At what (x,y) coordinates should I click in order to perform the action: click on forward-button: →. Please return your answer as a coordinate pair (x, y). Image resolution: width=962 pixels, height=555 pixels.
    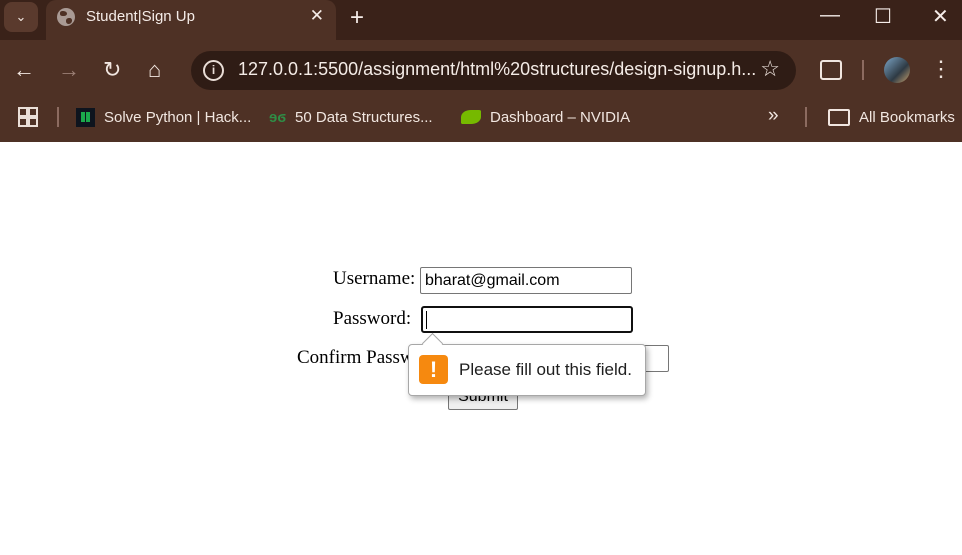
    Looking at the image, I should click on (69, 70).